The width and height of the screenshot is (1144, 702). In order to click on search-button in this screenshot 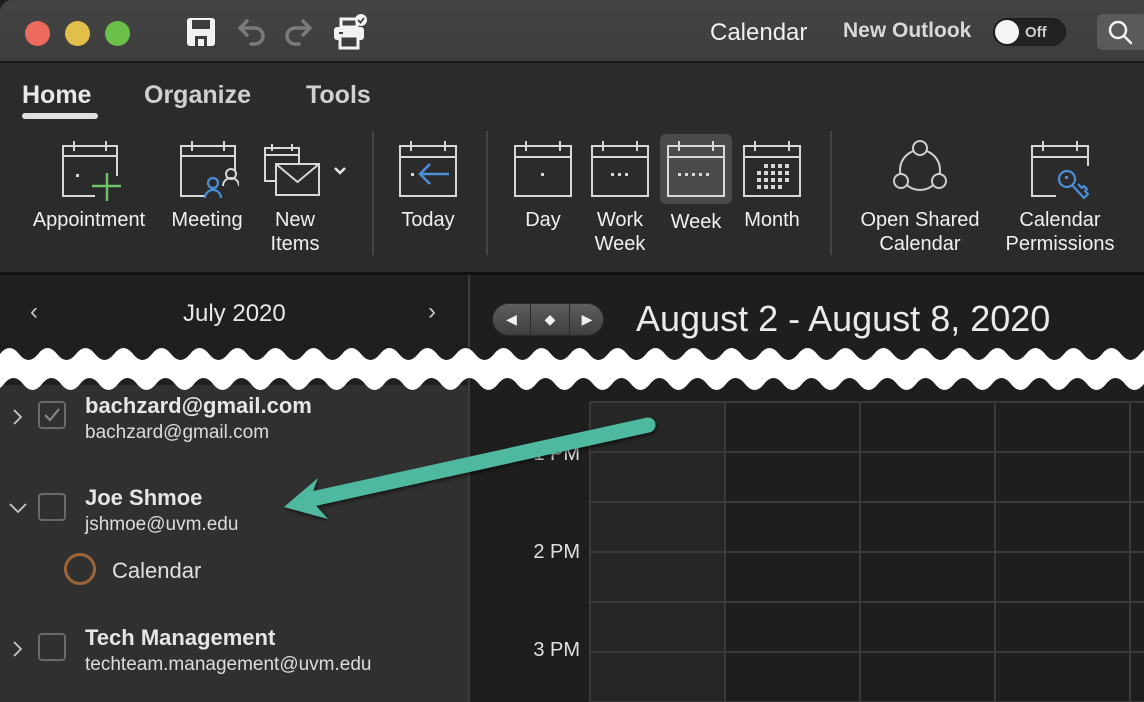, I will do `click(1120, 32)`.